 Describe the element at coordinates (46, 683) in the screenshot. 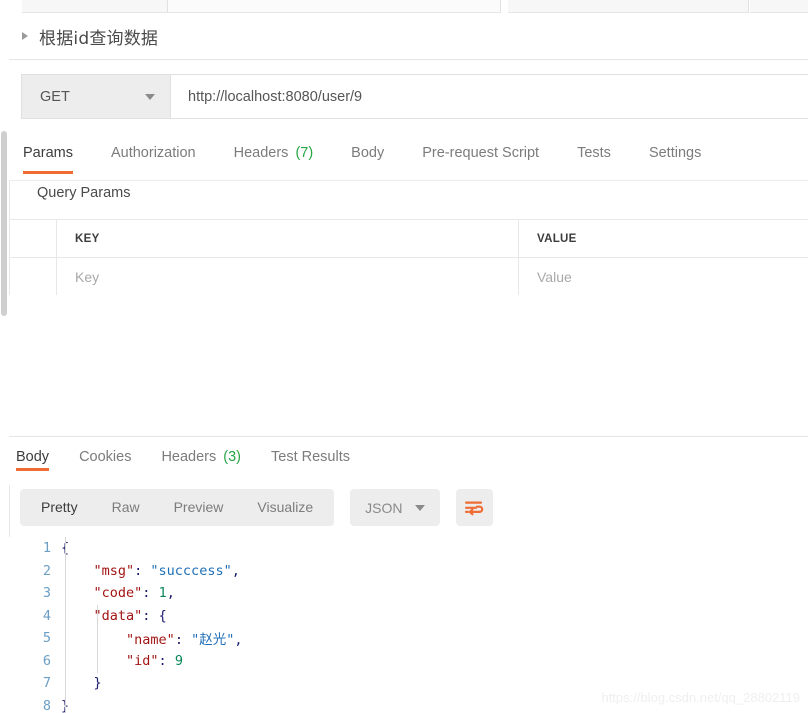

I see `line-number: 7` at that location.